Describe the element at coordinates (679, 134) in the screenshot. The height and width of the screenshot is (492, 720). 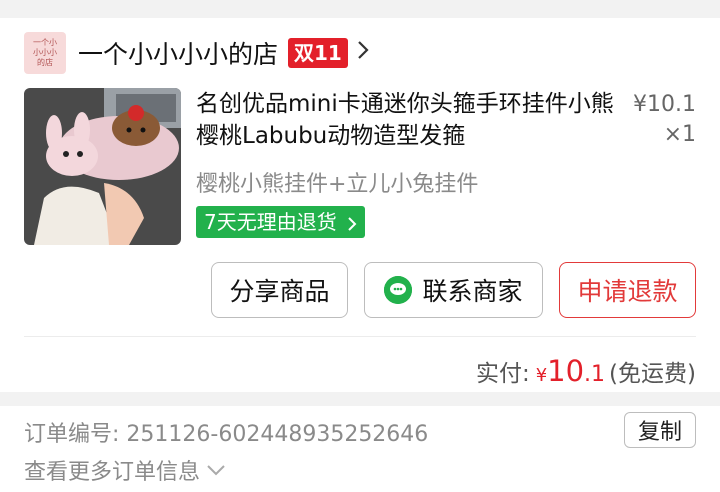
I see `product-quantity: ×1` at that location.